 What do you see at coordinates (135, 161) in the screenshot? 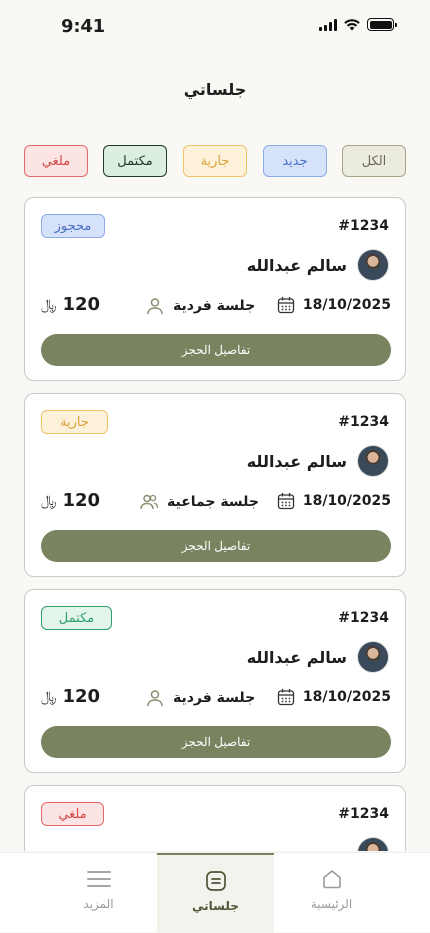
I see `filter-completed: مكتمل` at bounding box center [135, 161].